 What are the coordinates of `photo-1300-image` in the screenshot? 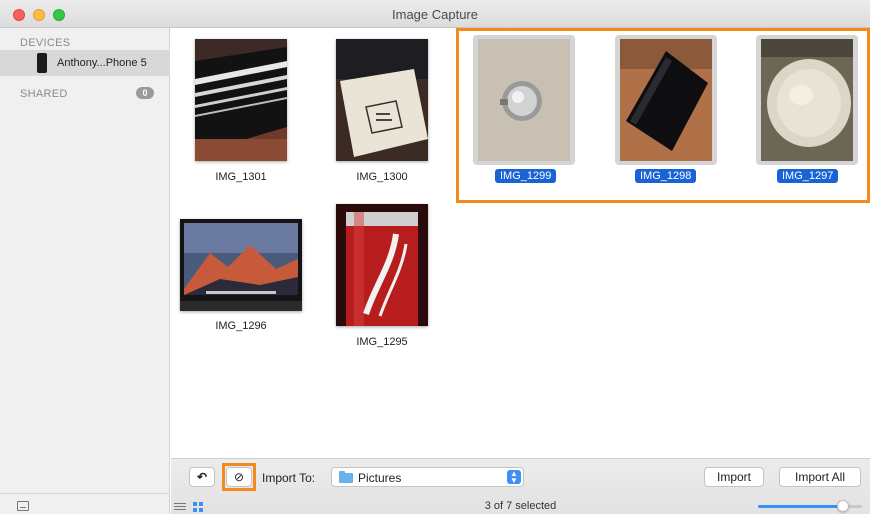 It's located at (382, 100).